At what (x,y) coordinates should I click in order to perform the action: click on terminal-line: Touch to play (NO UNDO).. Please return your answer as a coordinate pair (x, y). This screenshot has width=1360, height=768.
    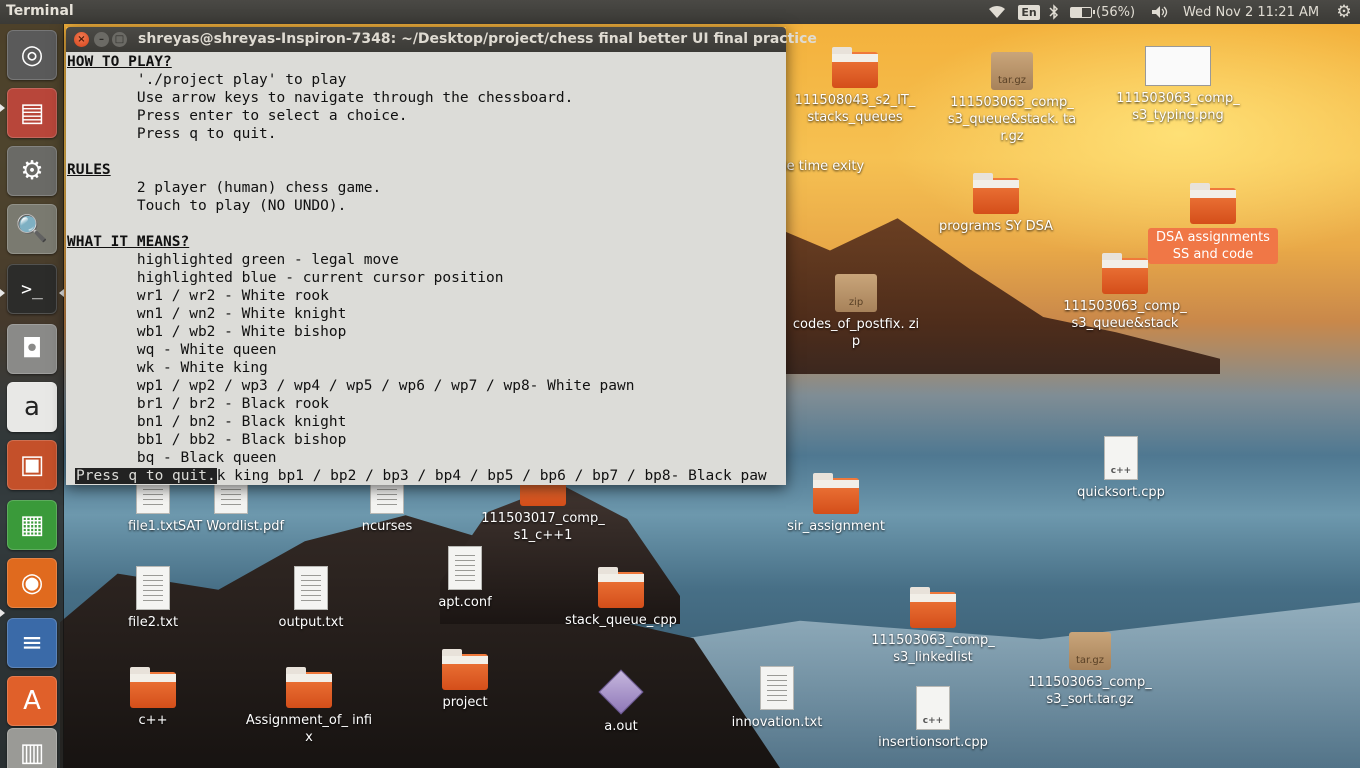
    Looking at the image, I should click on (207, 206).